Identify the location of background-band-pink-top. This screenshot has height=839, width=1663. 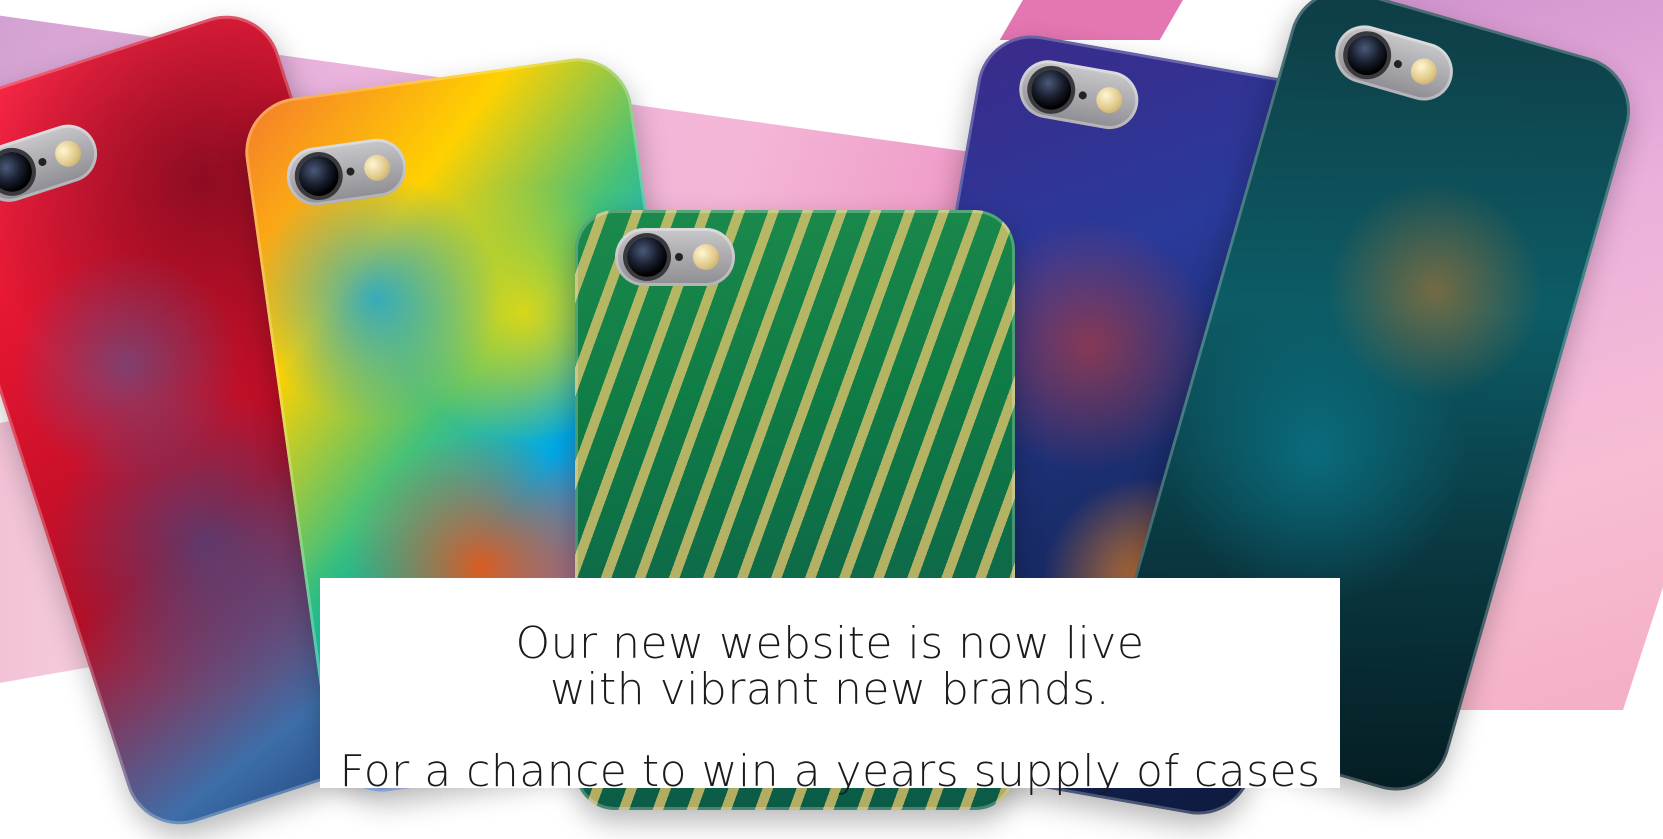
(1100, 20).